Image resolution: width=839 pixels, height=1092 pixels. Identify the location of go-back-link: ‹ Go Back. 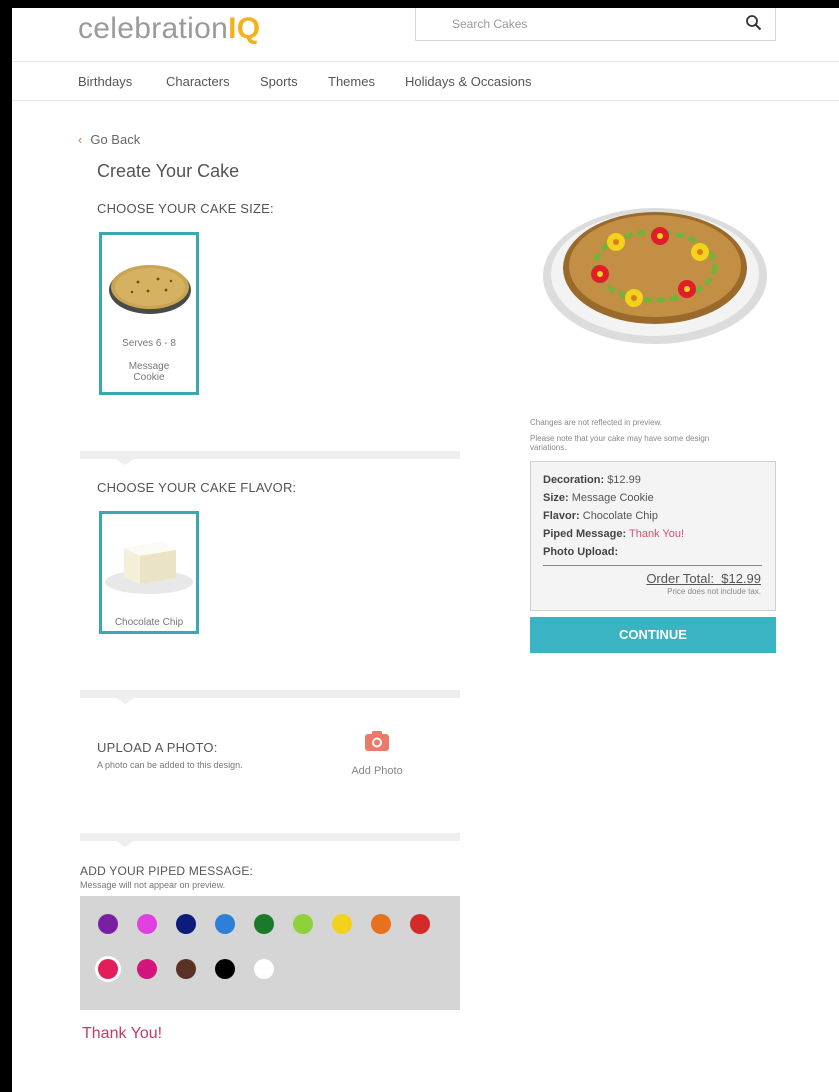
(109, 139).